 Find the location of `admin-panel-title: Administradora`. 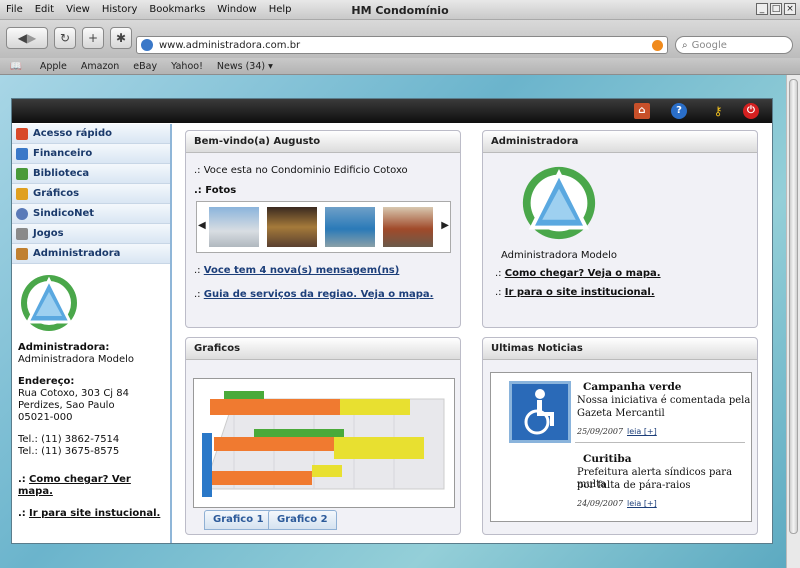

admin-panel-title: Administradora is located at coordinates (620, 142).